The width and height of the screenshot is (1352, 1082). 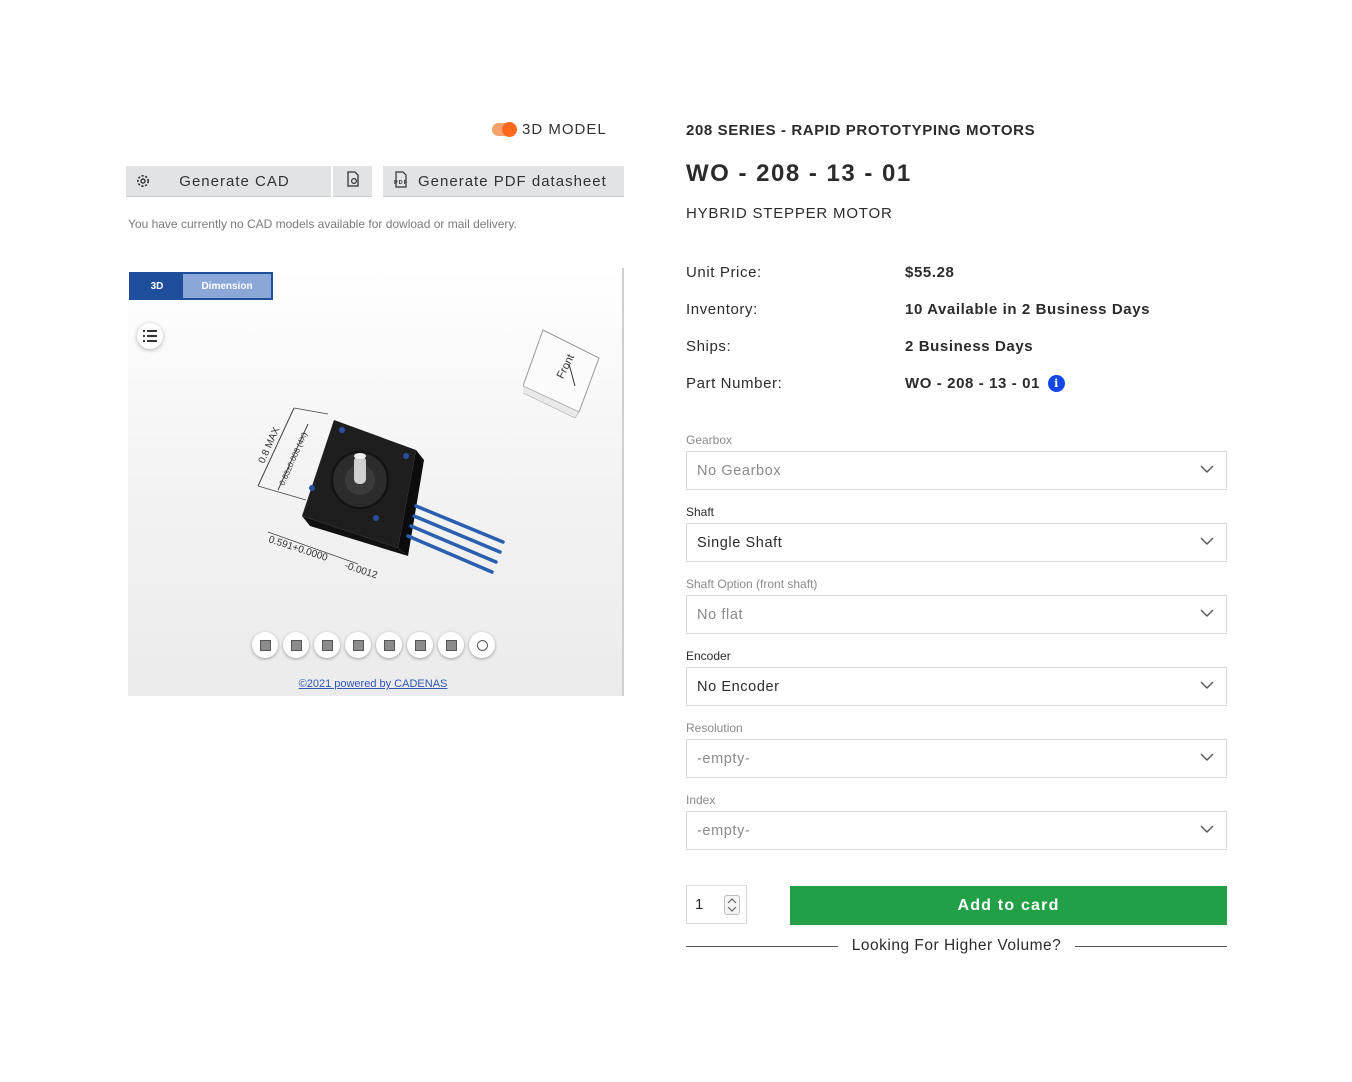 I want to click on cad-settings-button, so click(x=352, y=181).